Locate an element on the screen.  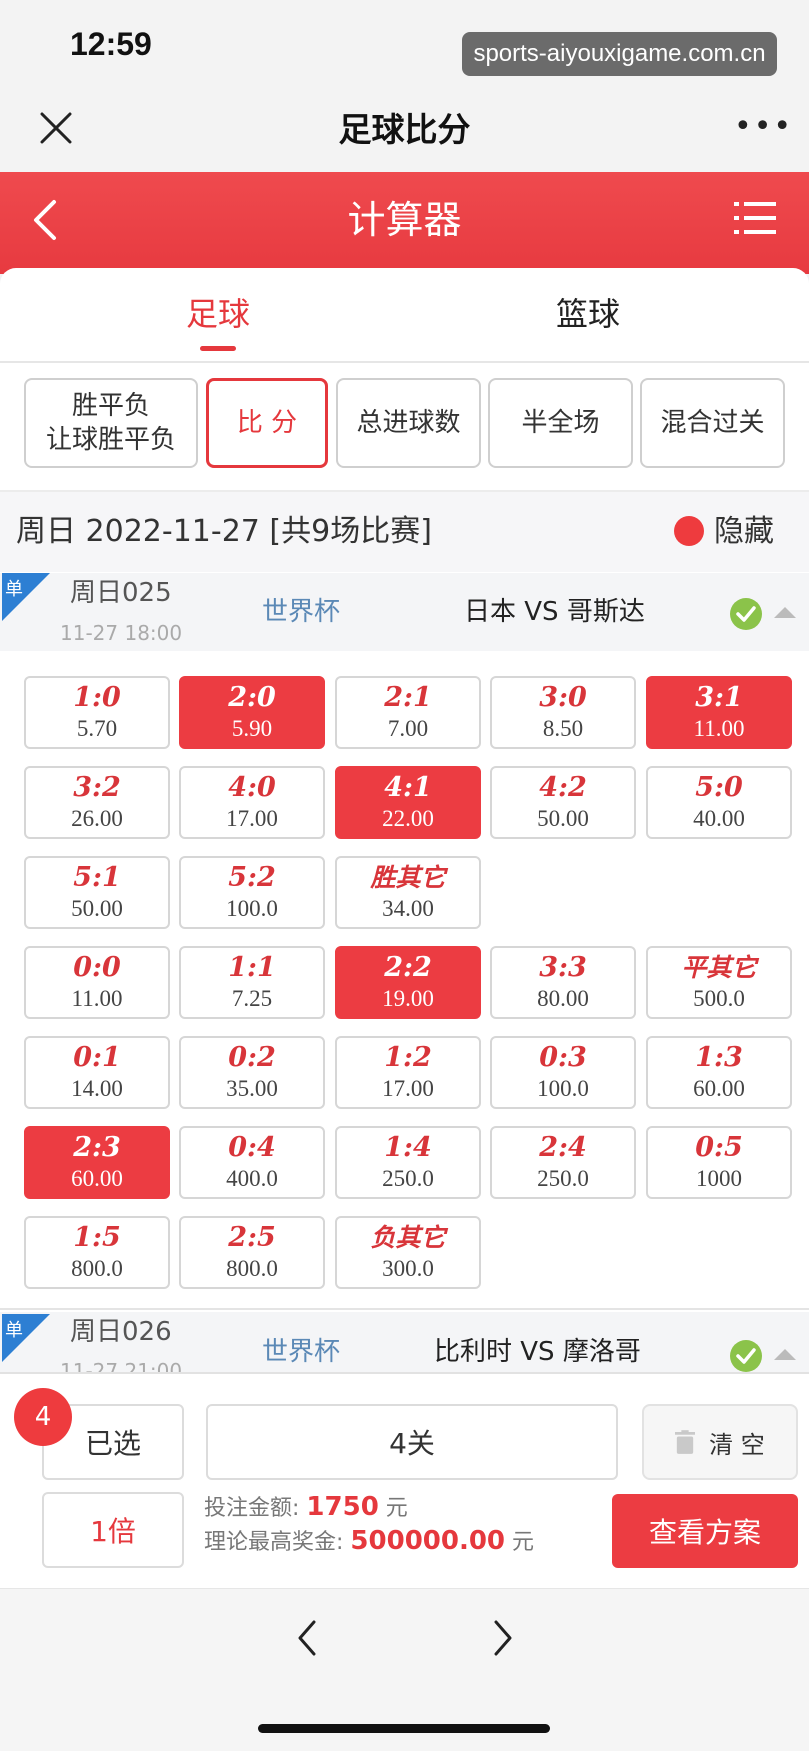
score-label: 3:2 is located at coordinates (97, 787).